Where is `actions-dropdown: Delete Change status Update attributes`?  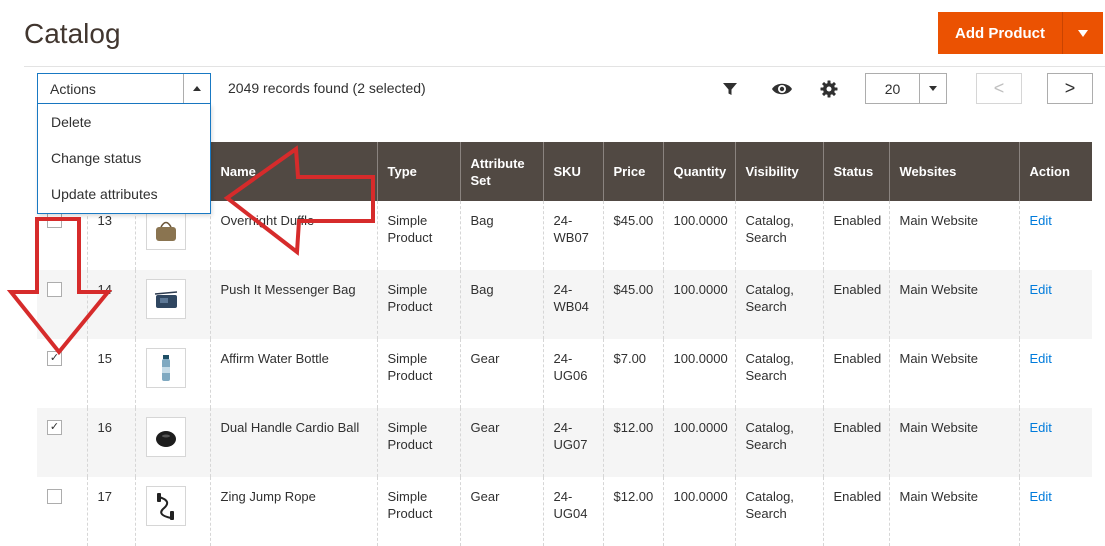
actions-dropdown: Delete Change status Update attributes is located at coordinates (124, 159).